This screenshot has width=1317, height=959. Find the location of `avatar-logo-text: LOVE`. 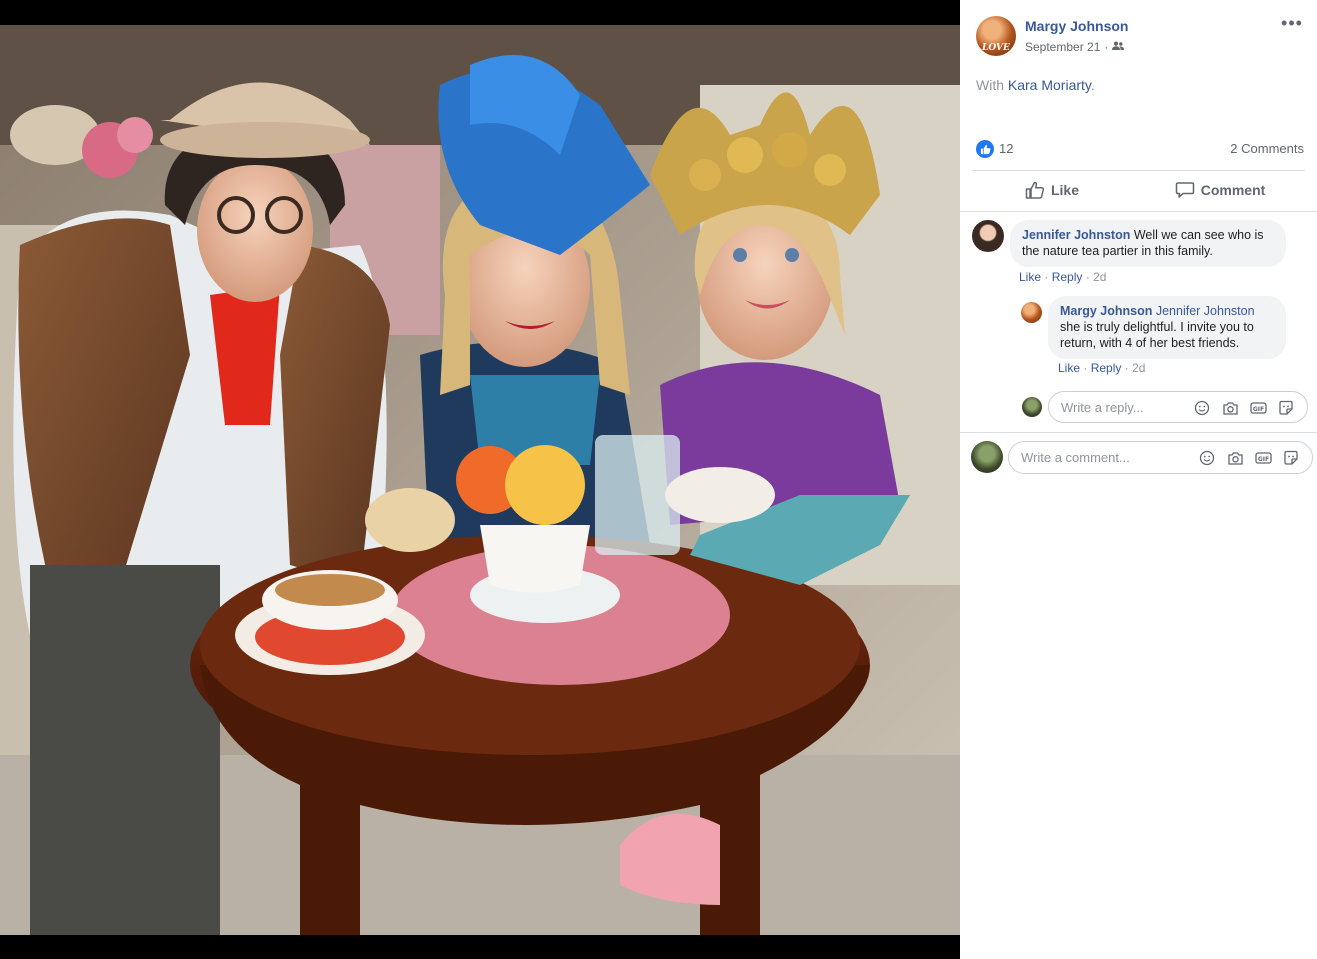

avatar-logo-text: LOVE is located at coordinates (996, 48).